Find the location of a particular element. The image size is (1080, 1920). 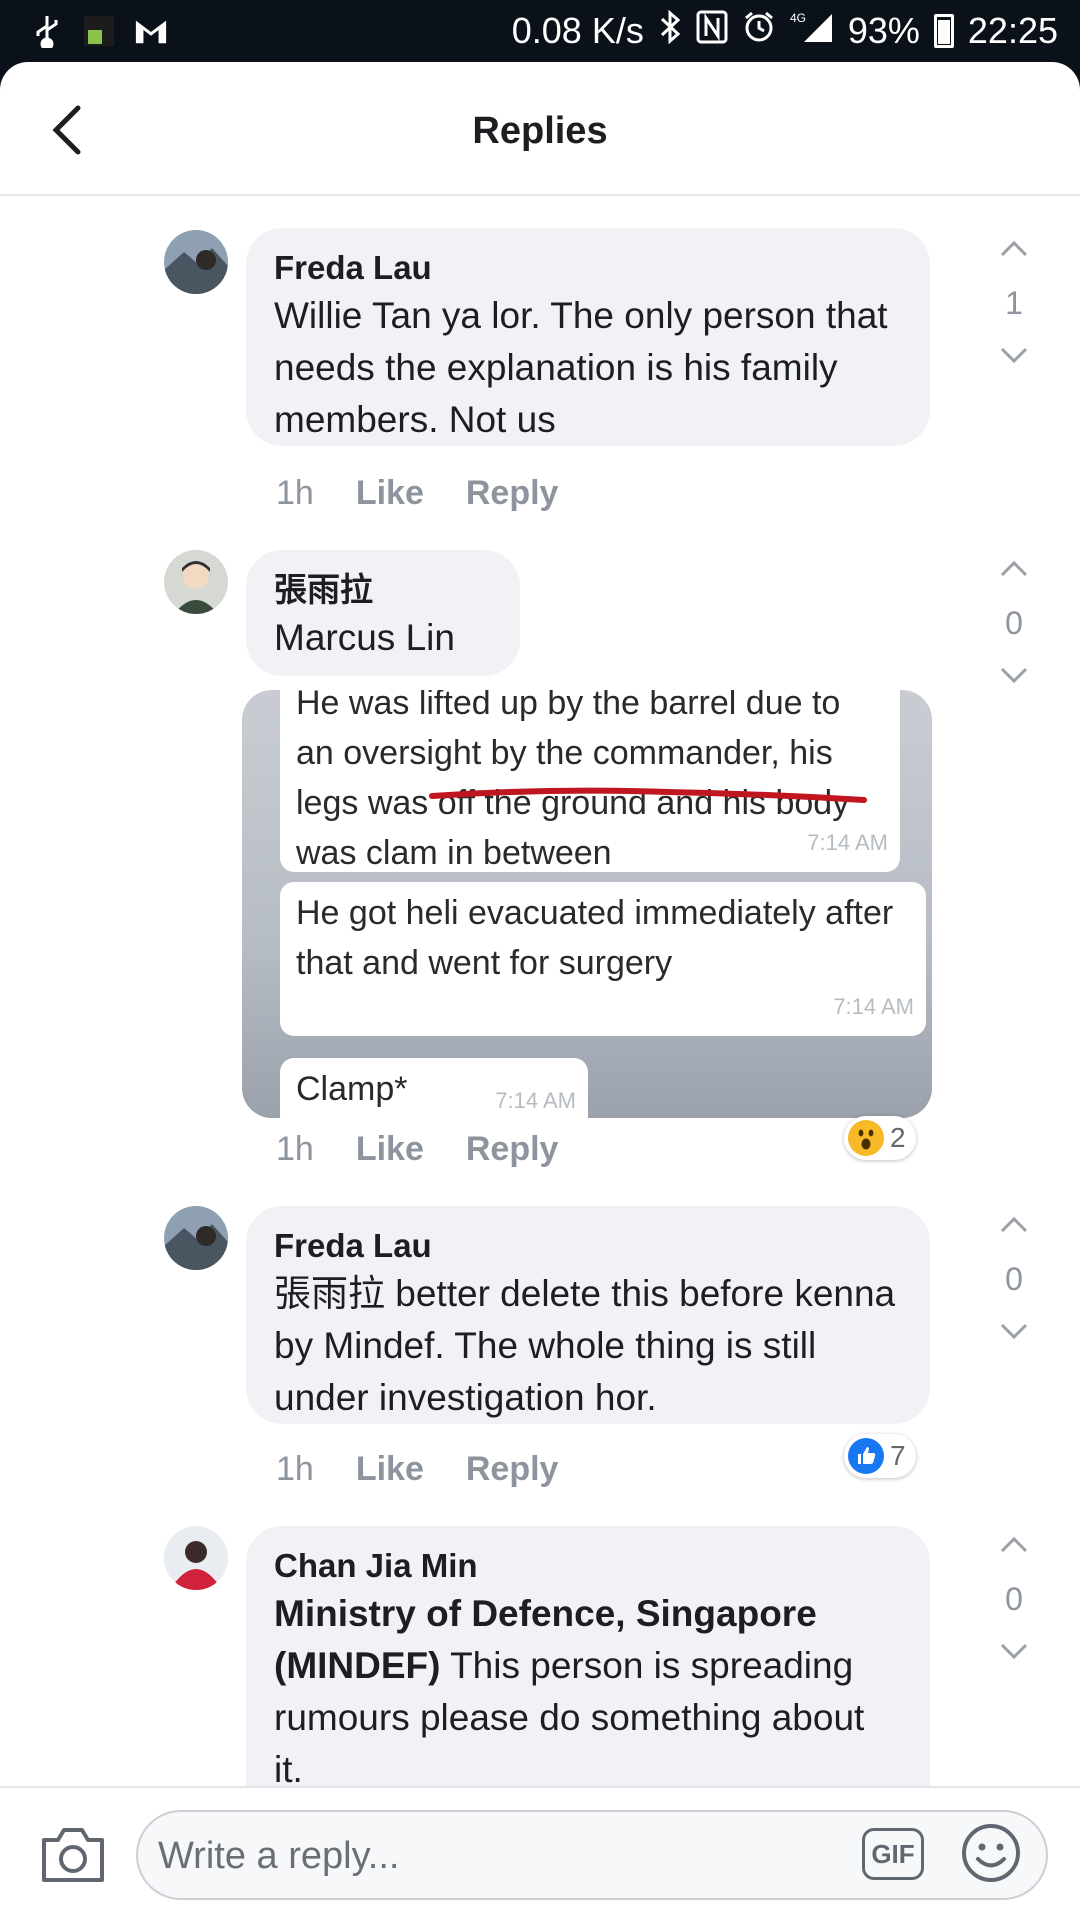

wow-reaction-icon is located at coordinates (866, 1138).